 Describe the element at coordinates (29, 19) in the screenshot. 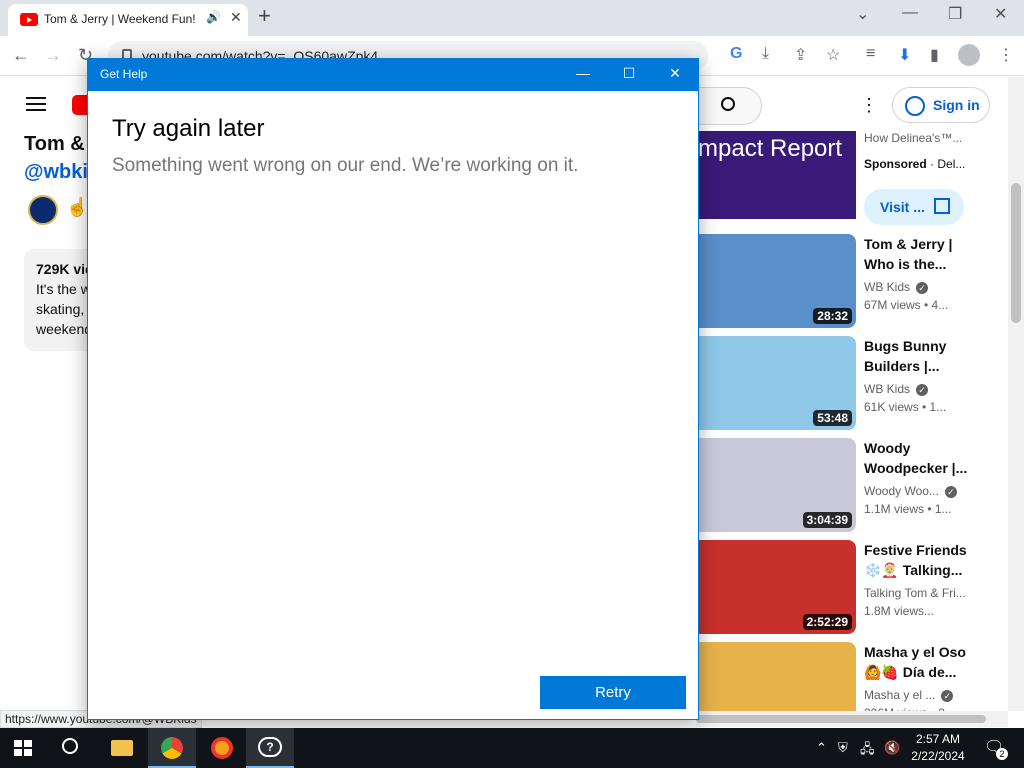

I see `youtube-favicon-icon` at that location.